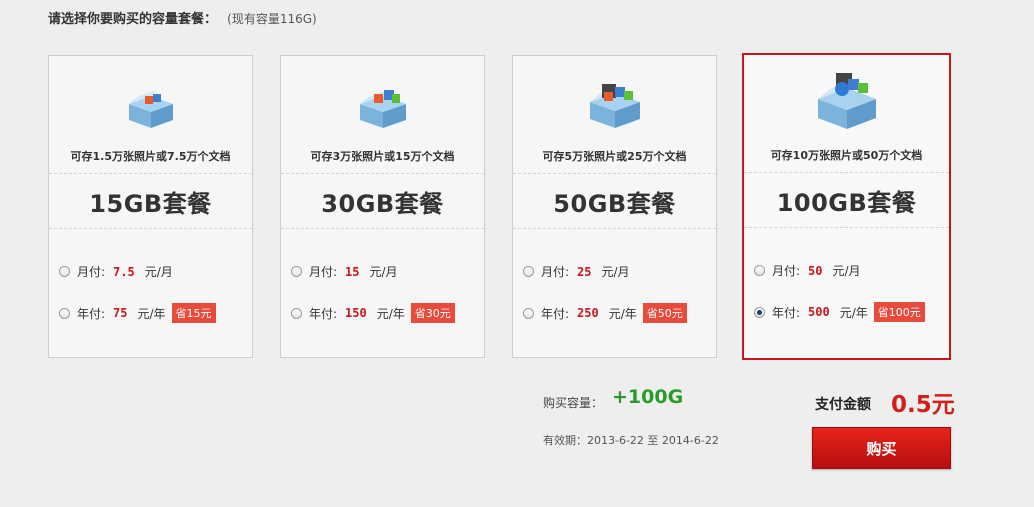 This screenshot has height=507, width=1034. I want to click on yearly-price: 500, so click(819, 312).